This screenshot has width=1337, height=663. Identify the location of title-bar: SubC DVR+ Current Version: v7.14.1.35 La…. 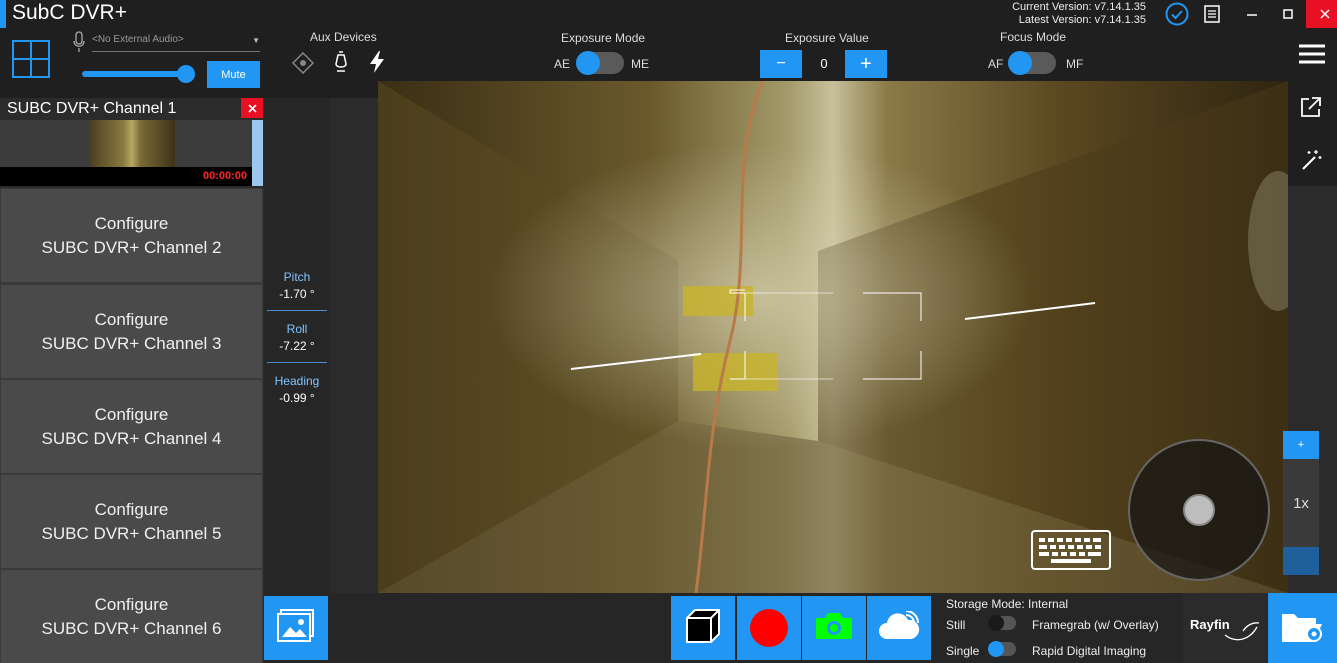
(668, 14).